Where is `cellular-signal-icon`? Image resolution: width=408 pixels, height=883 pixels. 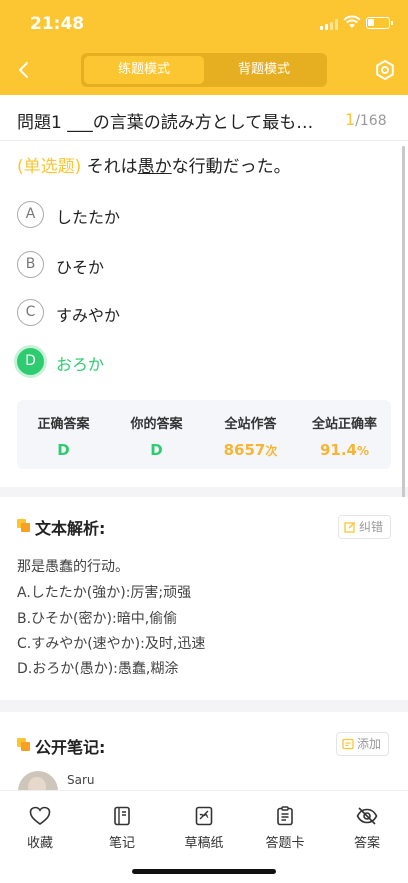 cellular-signal-icon is located at coordinates (329, 24).